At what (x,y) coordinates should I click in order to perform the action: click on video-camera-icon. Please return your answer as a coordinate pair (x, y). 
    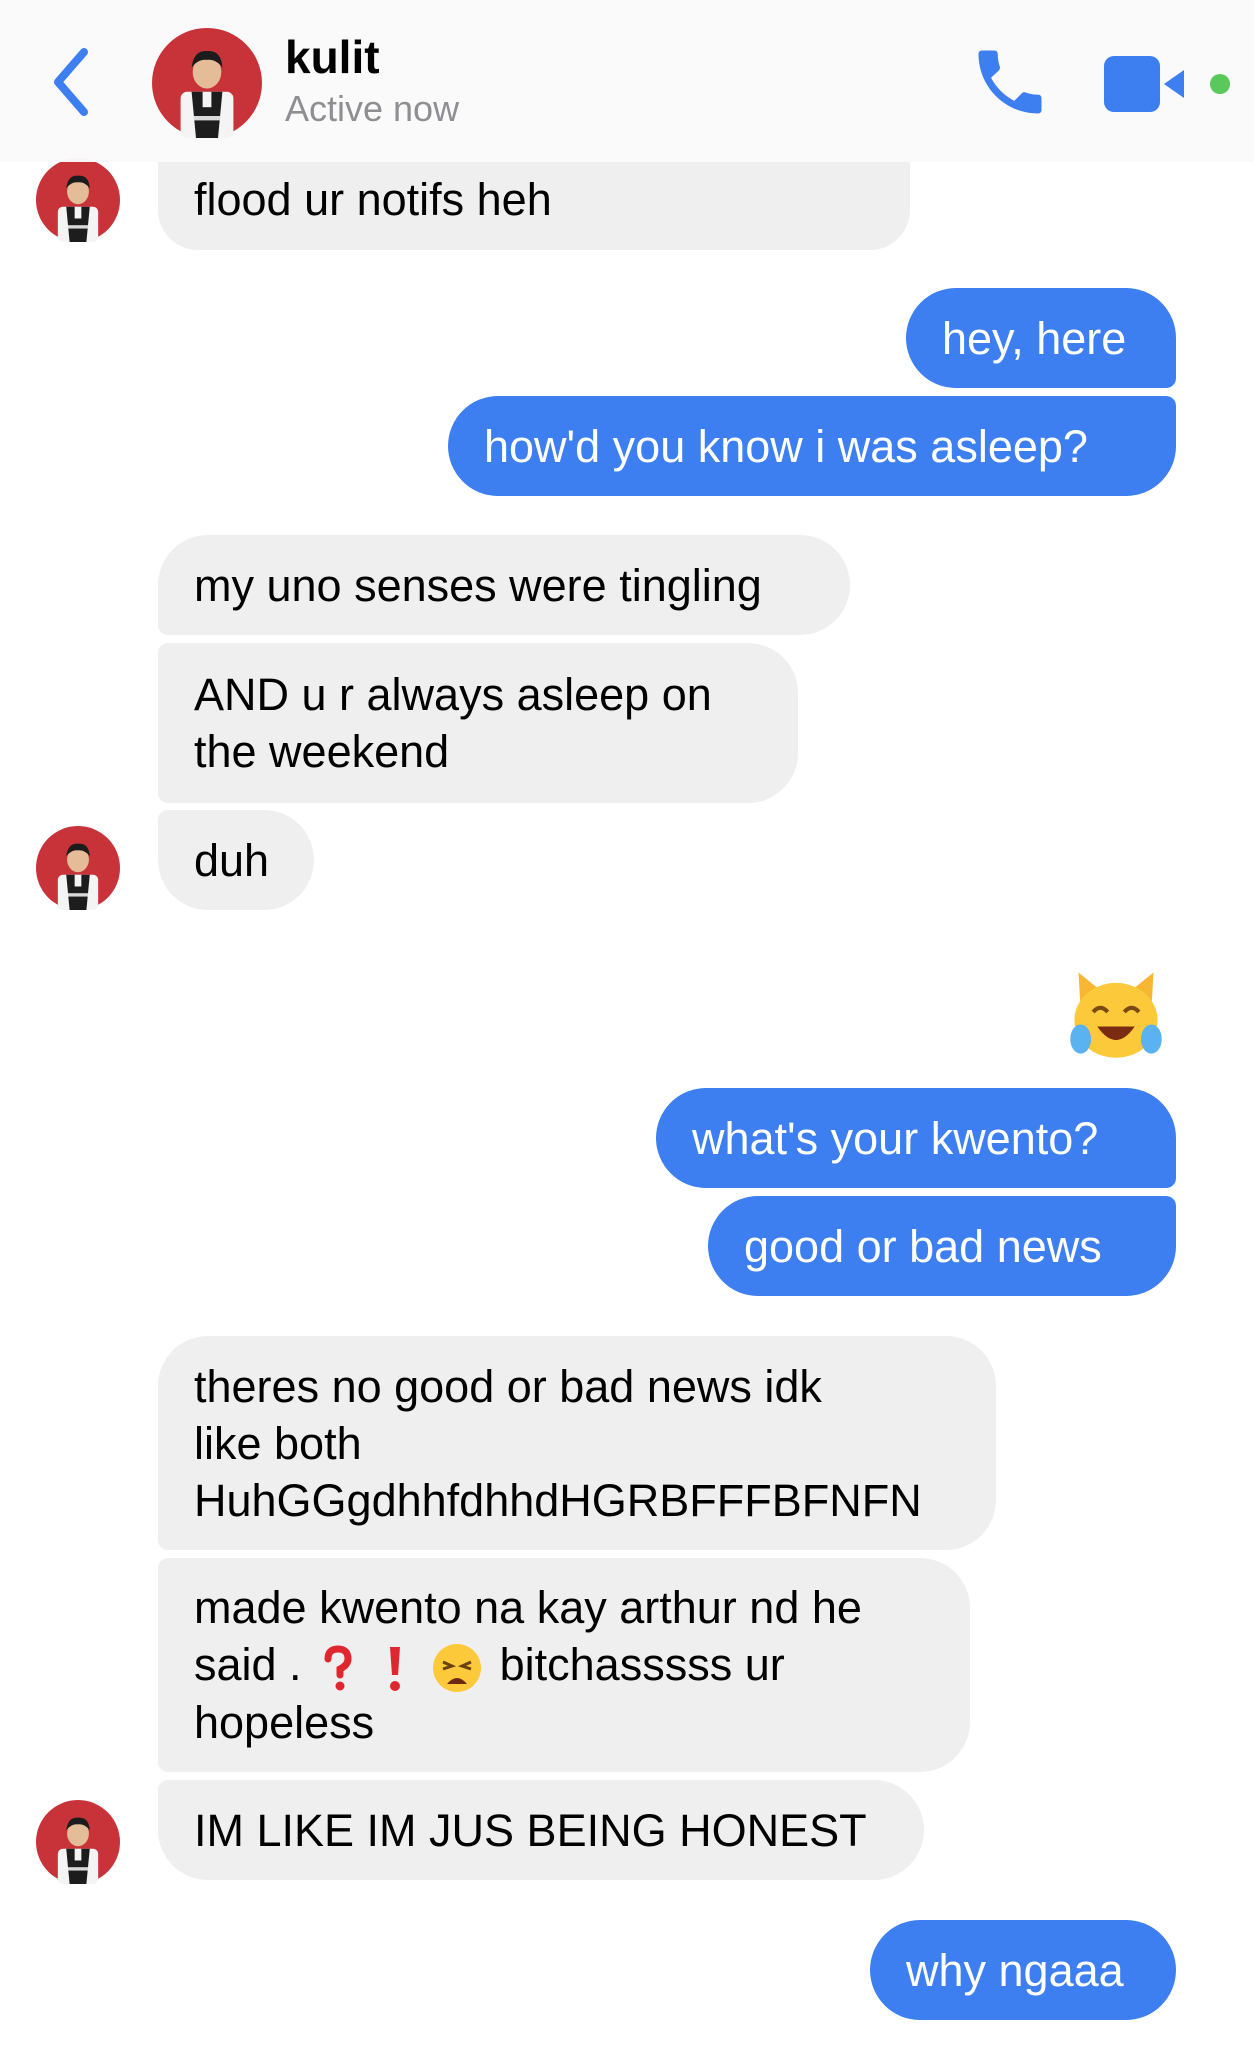
    Looking at the image, I should click on (1148, 84).